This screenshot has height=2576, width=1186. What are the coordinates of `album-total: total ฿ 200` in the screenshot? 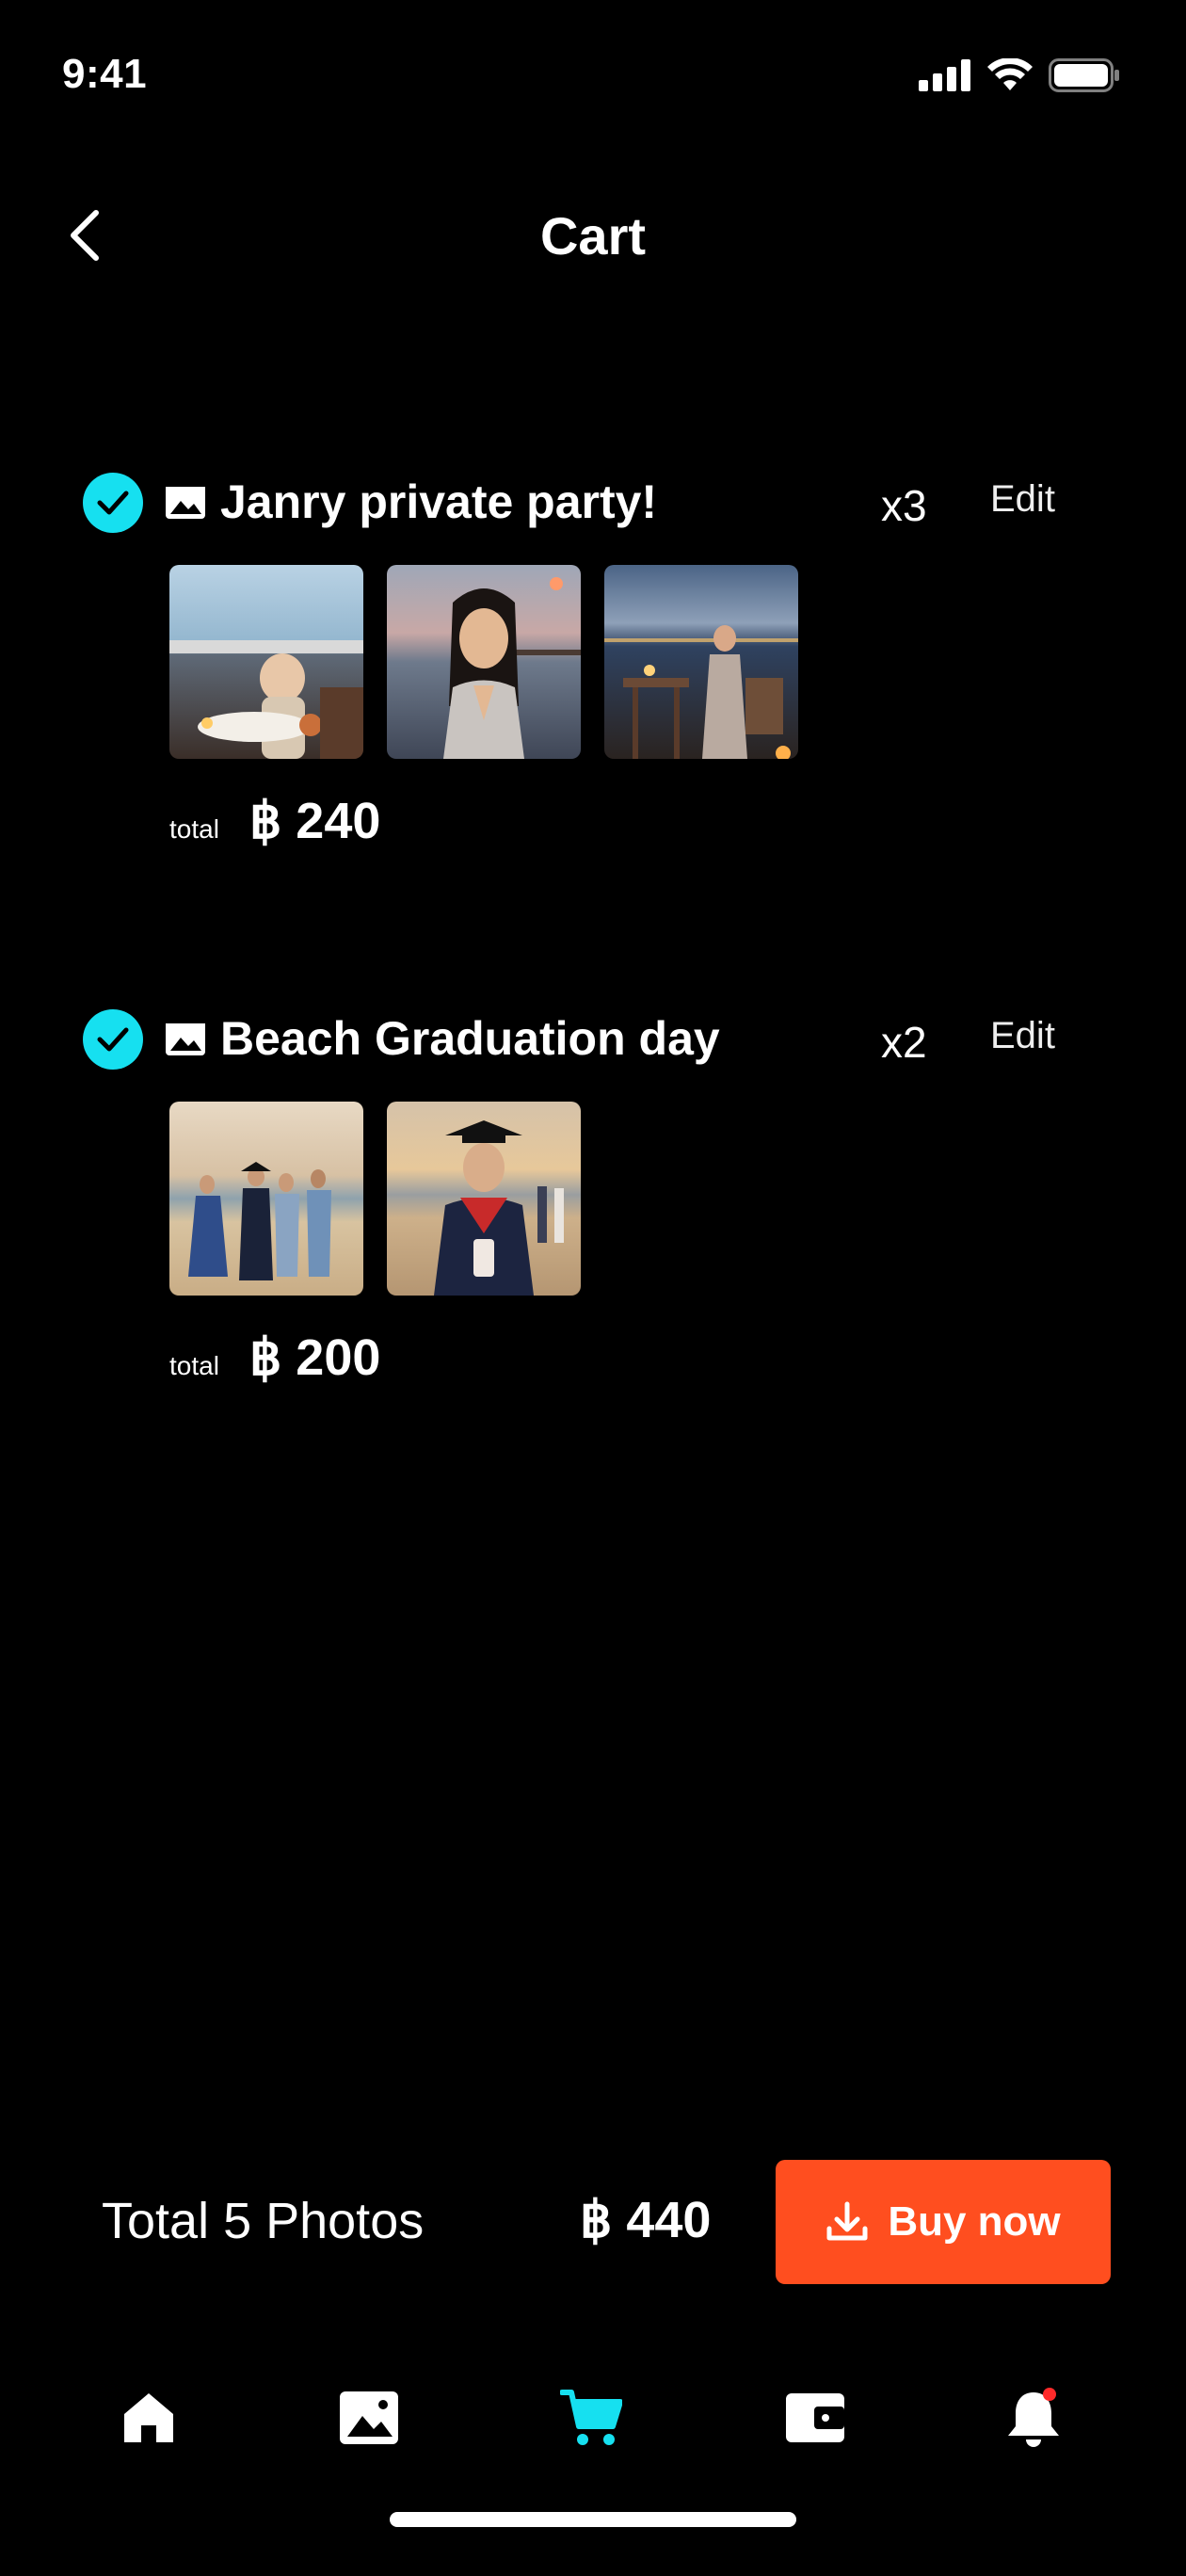 It's located at (274, 1357).